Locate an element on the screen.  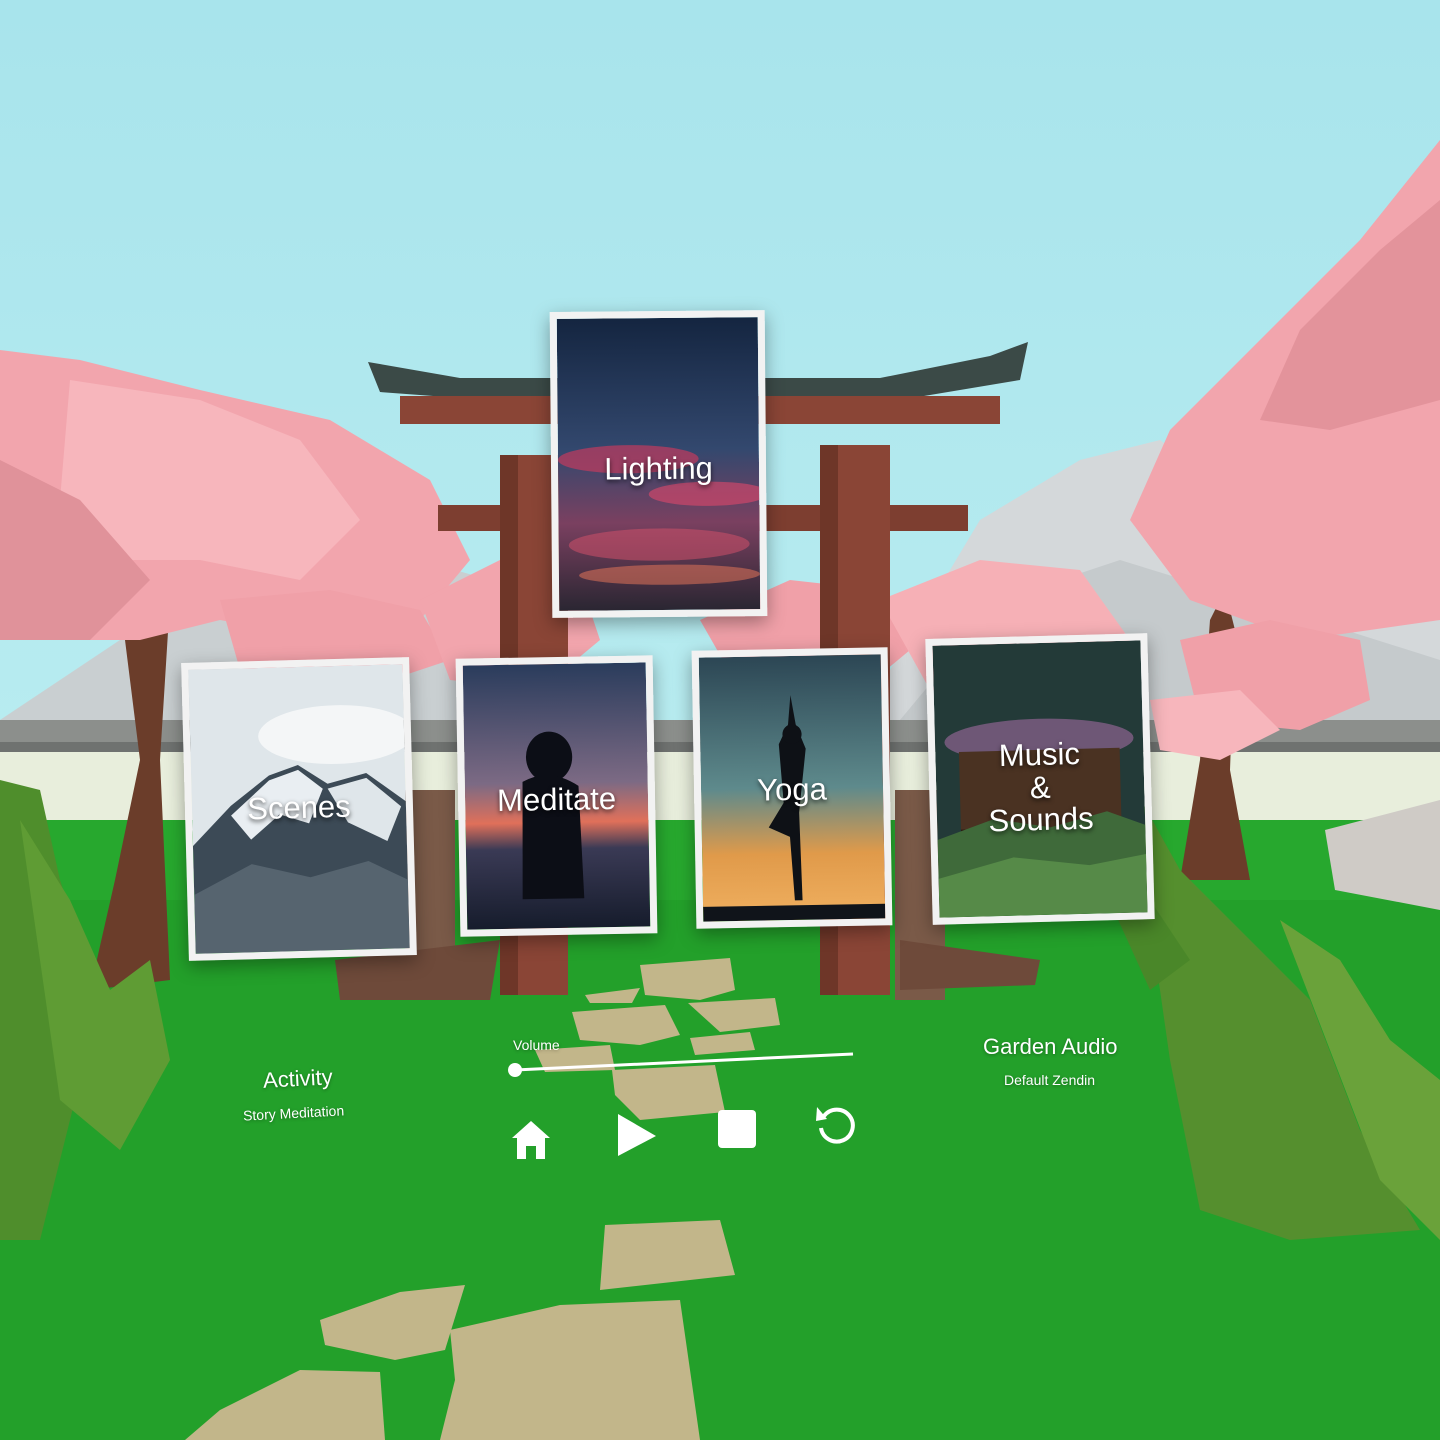
music-sounds-card: Music & Sounds is located at coordinates (1040, 779).